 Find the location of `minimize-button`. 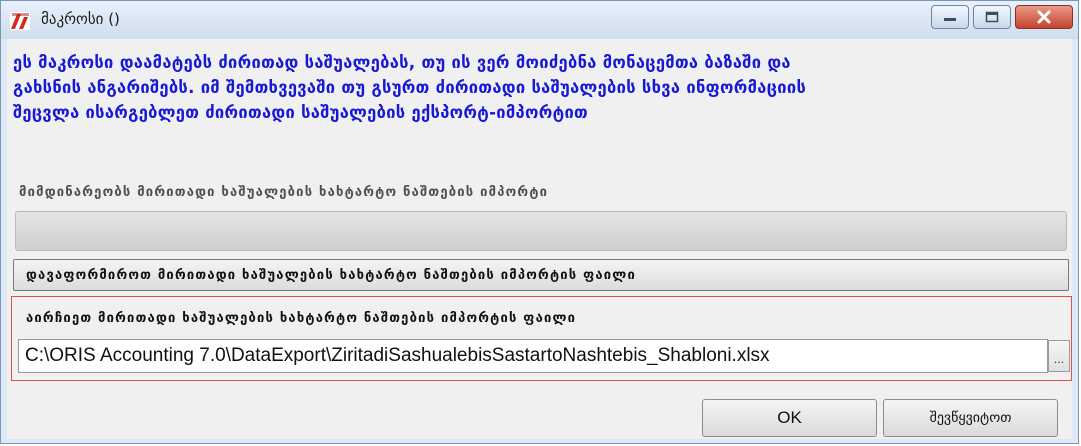

minimize-button is located at coordinates (950, 17).